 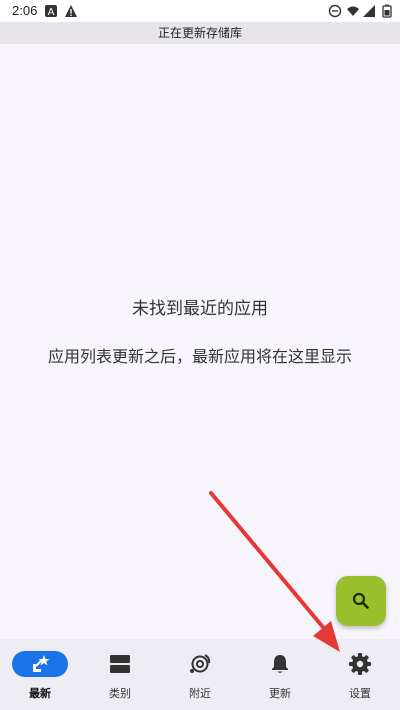 I want to click on signal-icon, so click(x=369, y=11).